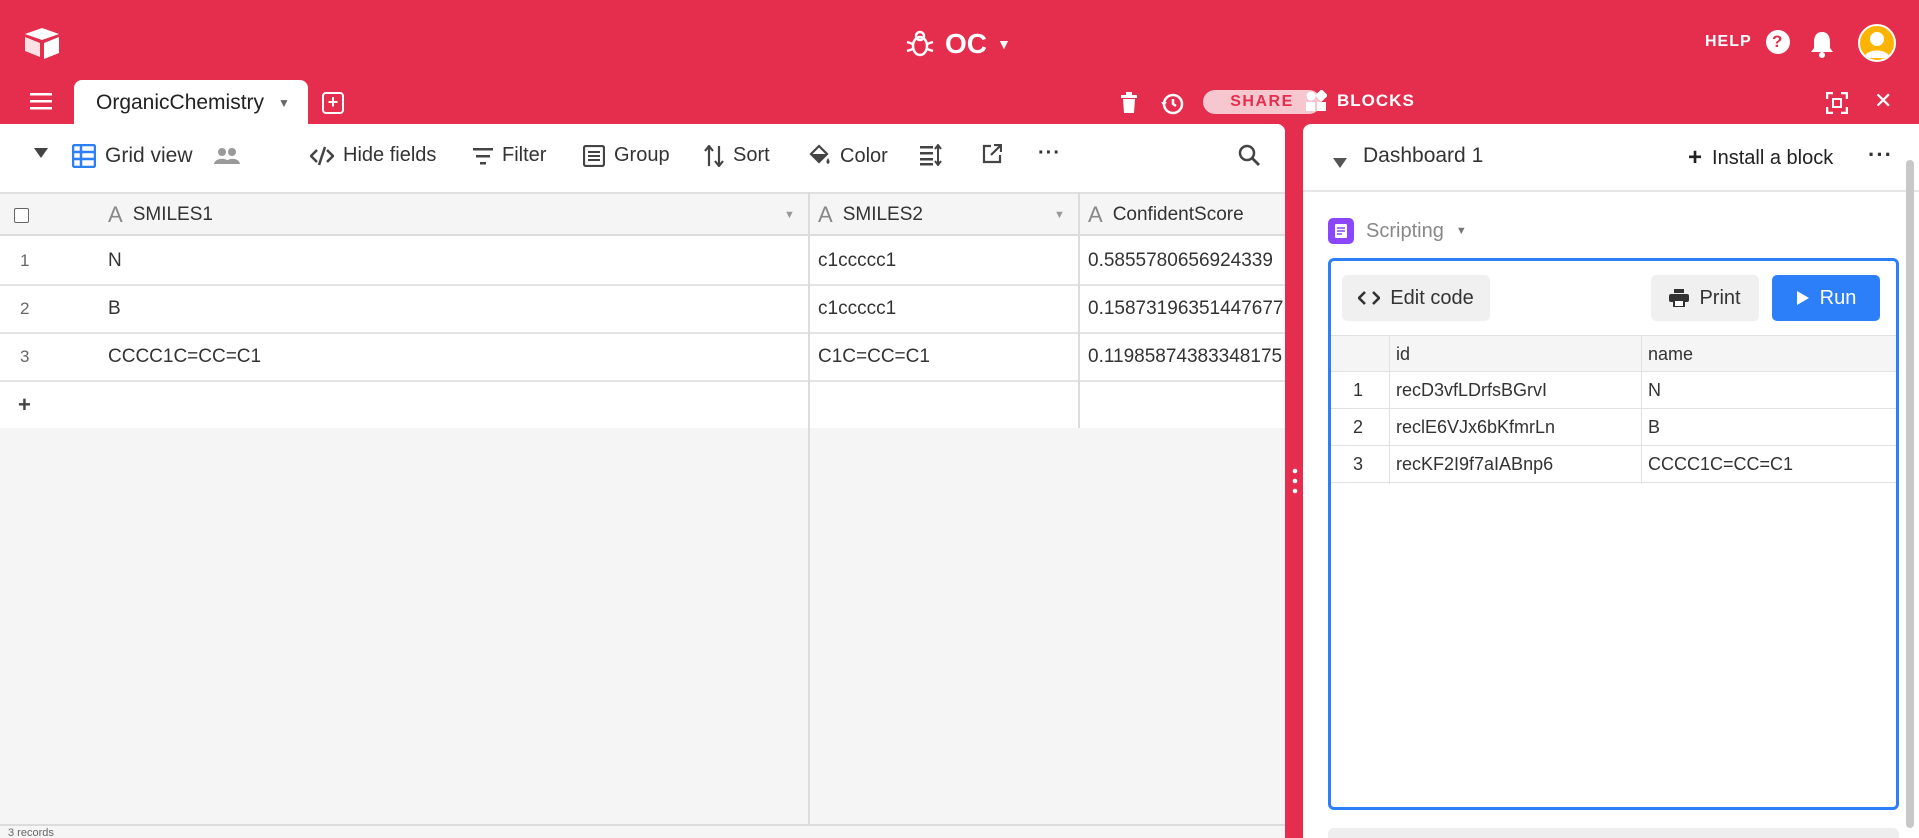 The height and width of the screenshot is (838, 1919). Describe the element at coordinates (1186, 309) in the screenshot. I see `cell-confidentscore: 0.15873196351447677` at that location.